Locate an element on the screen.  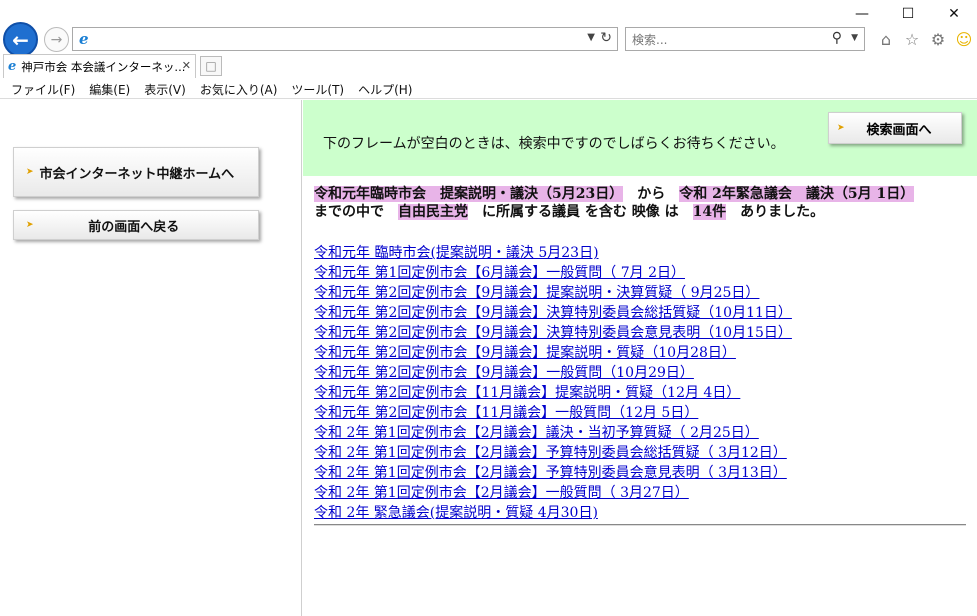
back-button: ➤ 前の画面へ戻る is located at coordinates (136, 225).